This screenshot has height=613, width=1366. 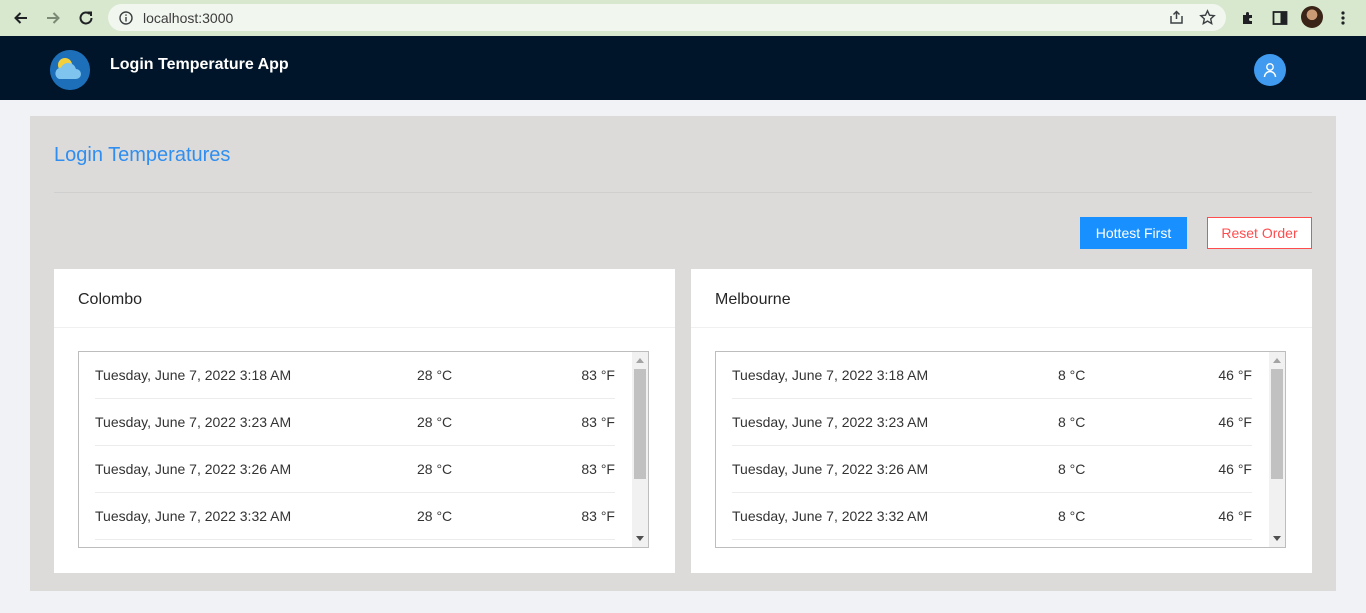 I want to click on side-panel-button, so click(x=1280, y=18).